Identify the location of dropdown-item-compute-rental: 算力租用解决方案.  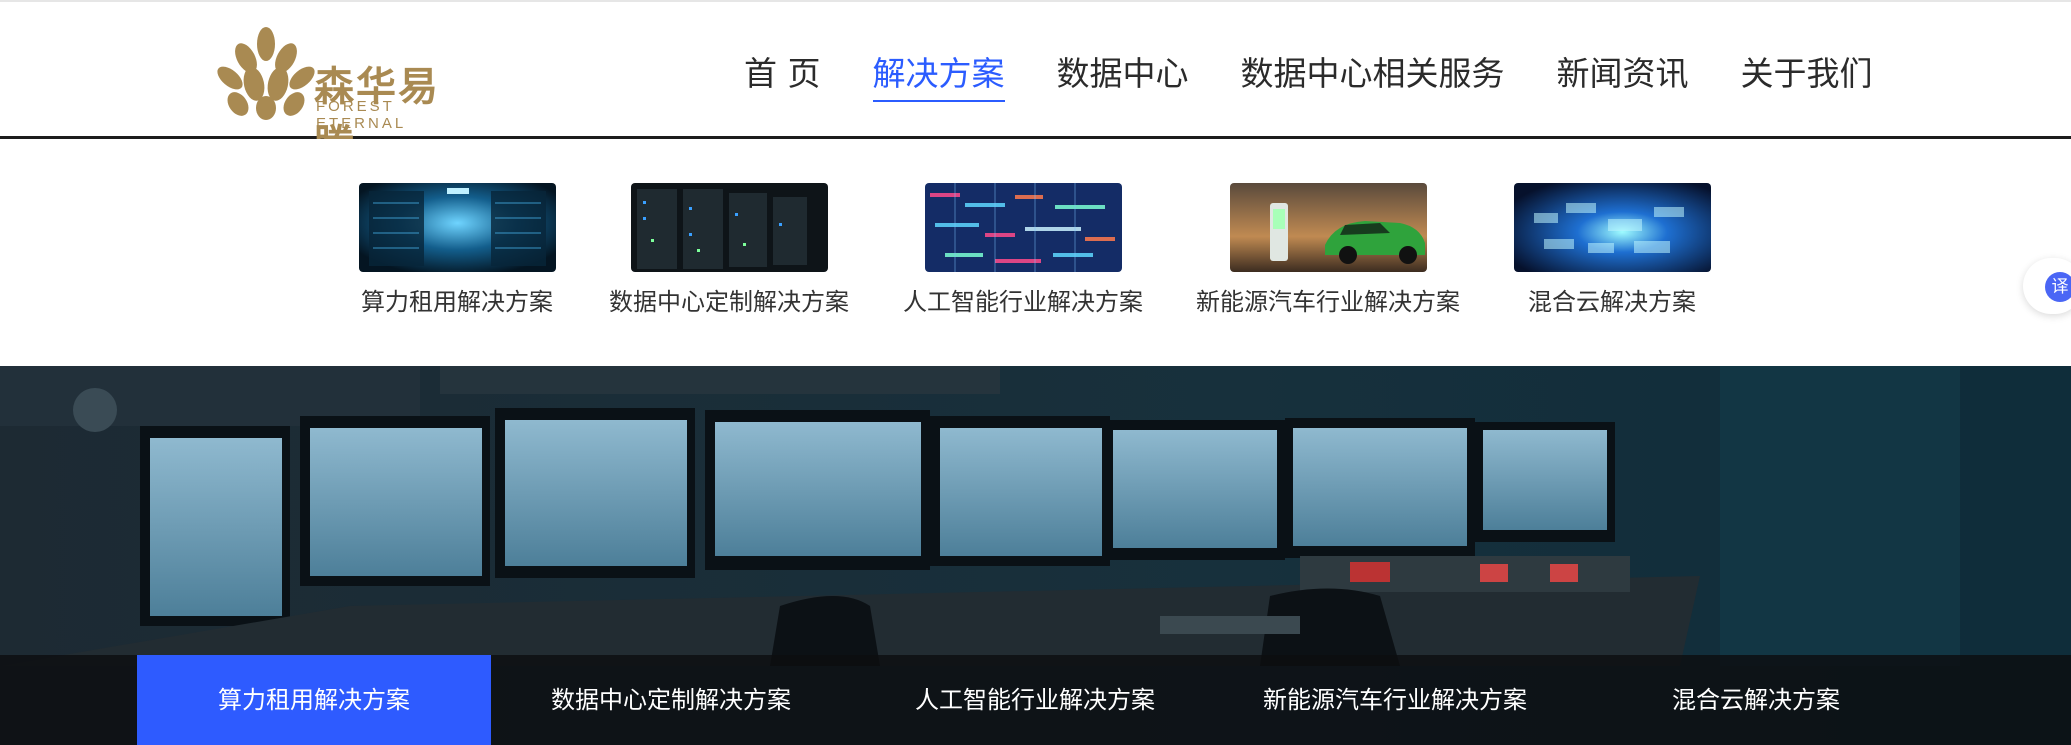
(457, 250).